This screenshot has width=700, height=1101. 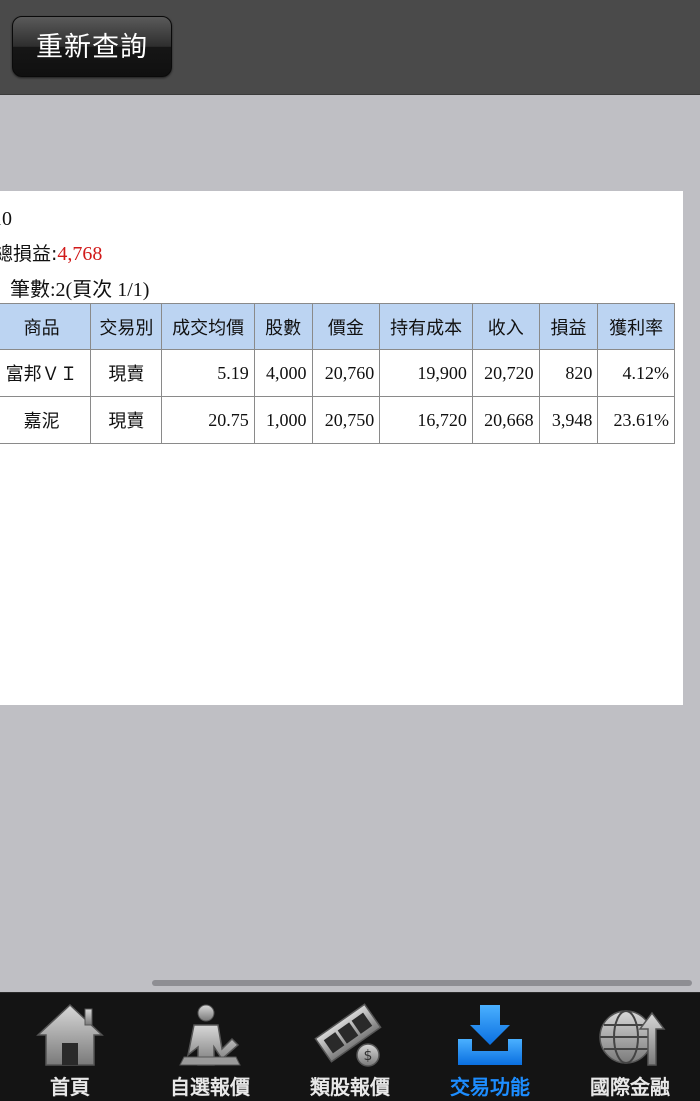 What do you see at coordinates (46, 420) in the screenshot?
I see `product-link: 嘉泥` at bounding box center [46, 420].